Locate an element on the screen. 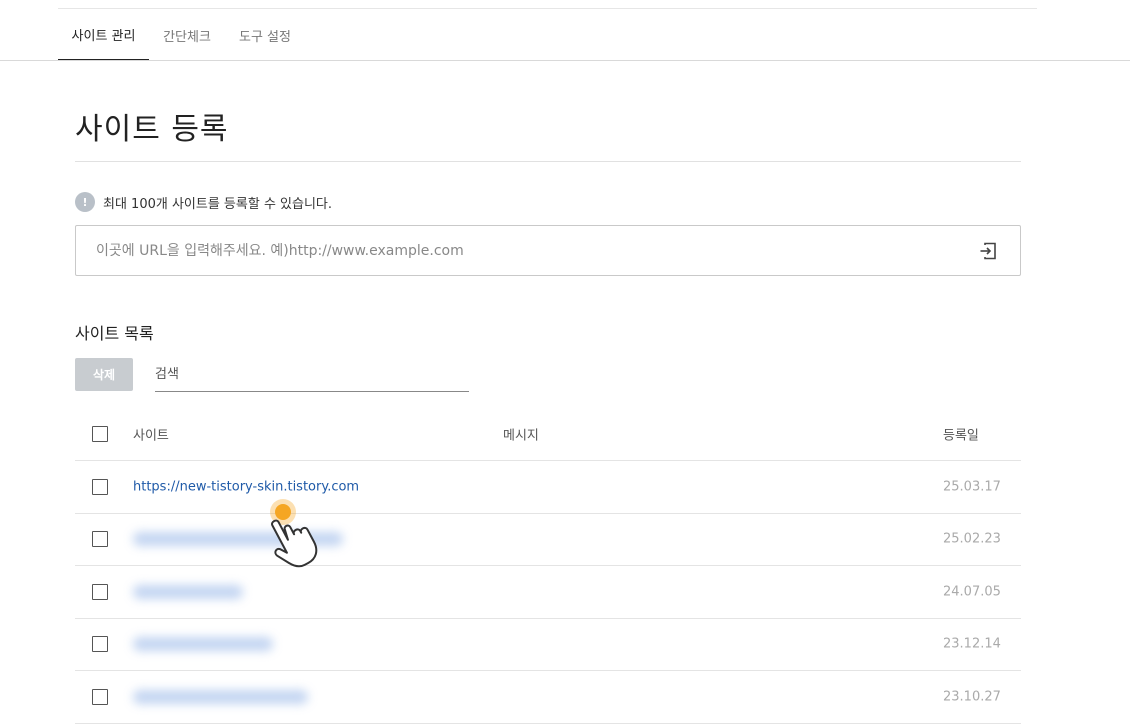  column-header-message: 메시지 is located at coordinates (521, 436).